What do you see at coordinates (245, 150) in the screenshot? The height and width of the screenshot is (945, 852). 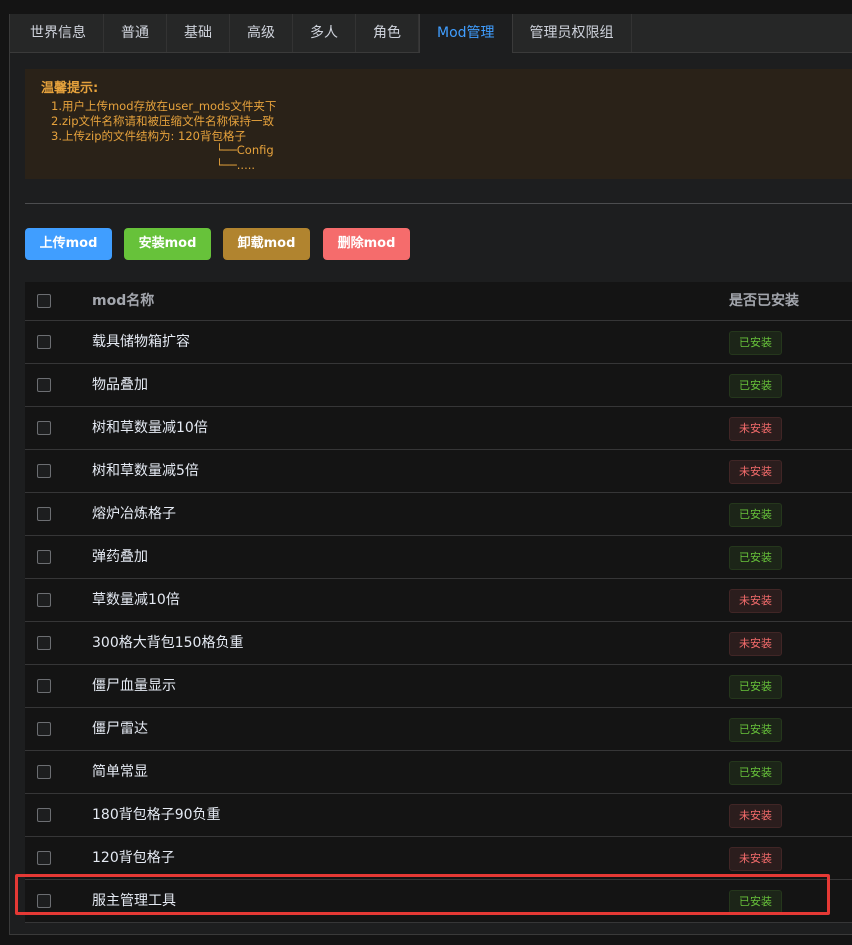 I see `tip-tree-config: └──Config` at bounding box center [245, 150].